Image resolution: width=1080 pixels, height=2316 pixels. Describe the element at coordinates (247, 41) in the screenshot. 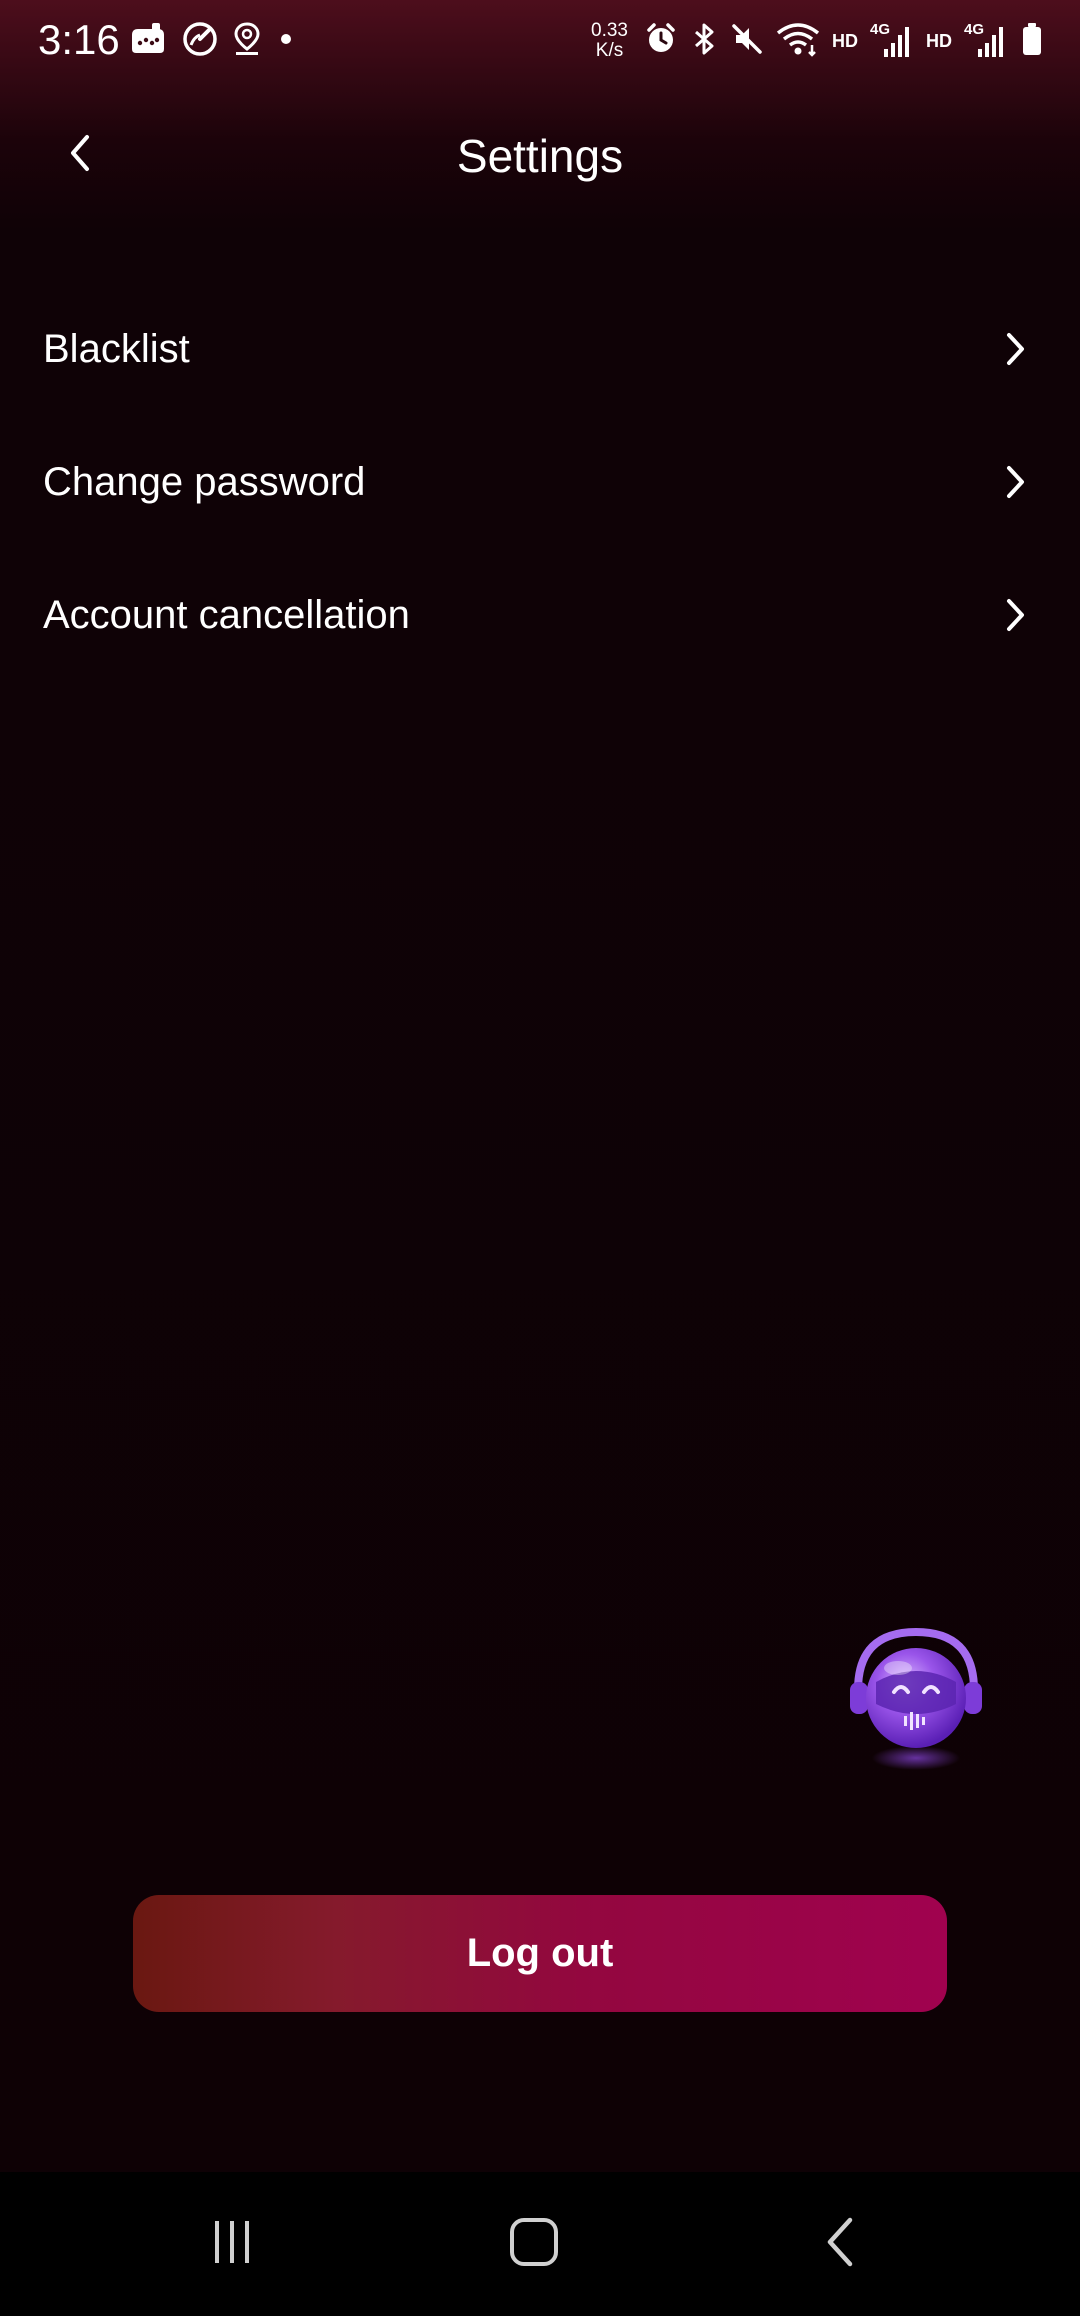

I see `location-pin-icon` at that location.